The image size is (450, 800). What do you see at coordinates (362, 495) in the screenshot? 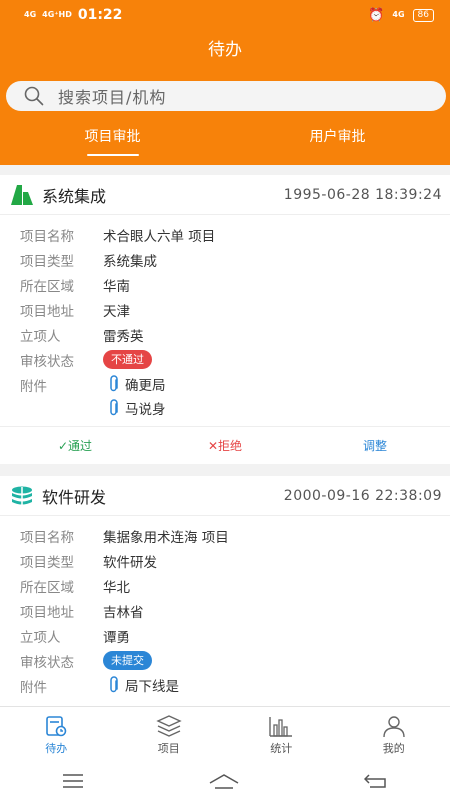
I see `card-date: 2000-09-16 22:38:09` at bounding box center [362, 495].